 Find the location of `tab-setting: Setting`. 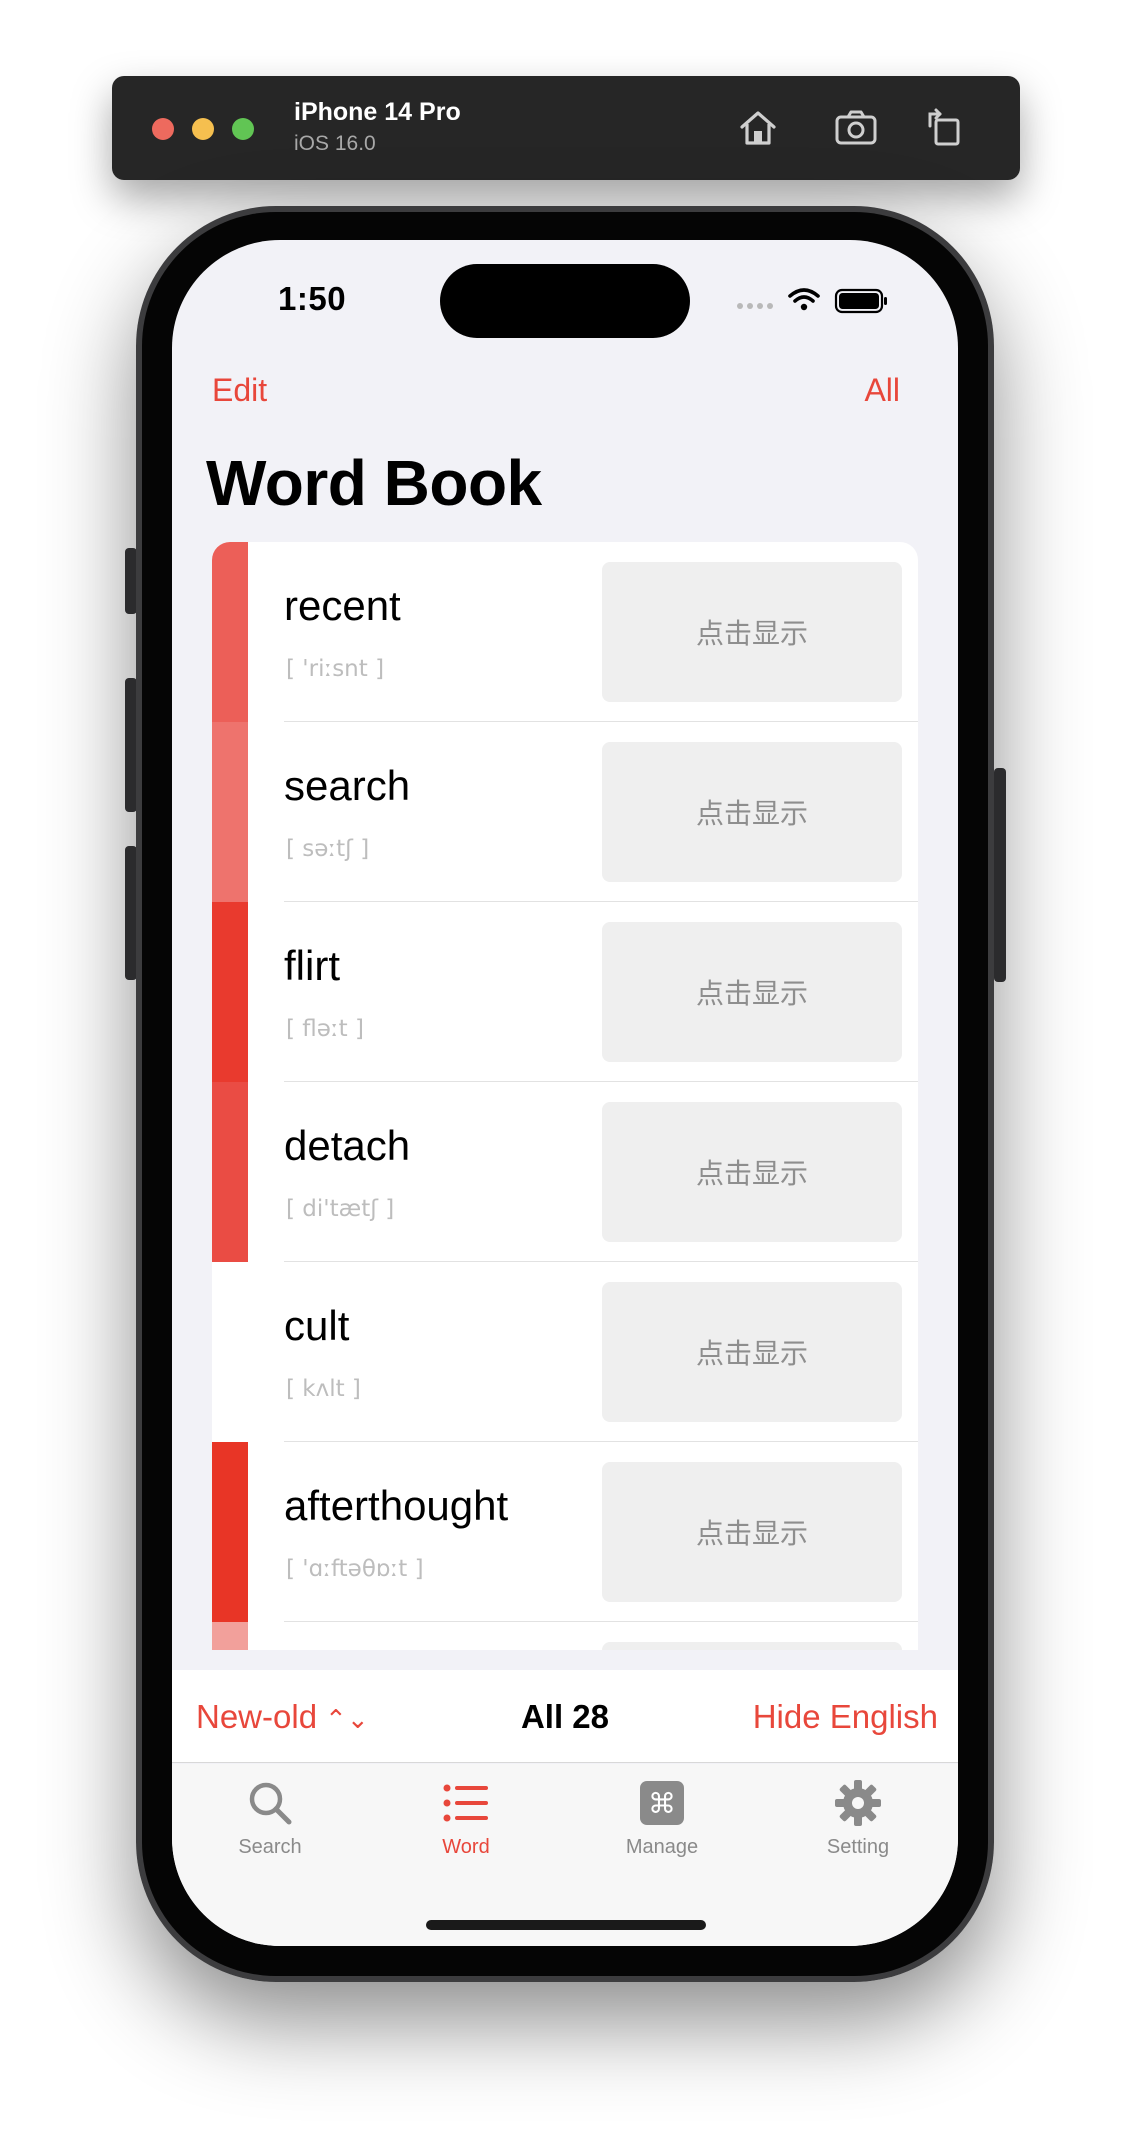

tab-setting: Setting is located at coordinates (858, 1818).